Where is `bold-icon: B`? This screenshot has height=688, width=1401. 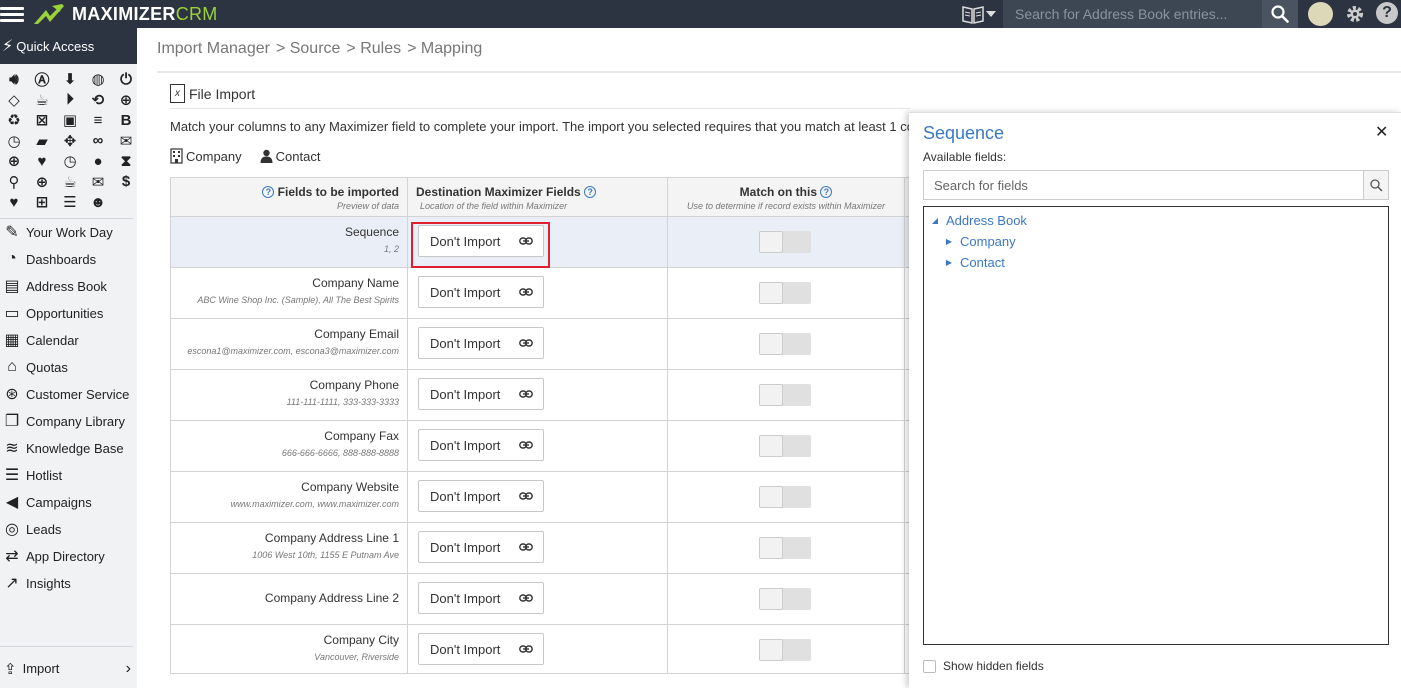
bold-icon: B is located at coordinates (126, 120).